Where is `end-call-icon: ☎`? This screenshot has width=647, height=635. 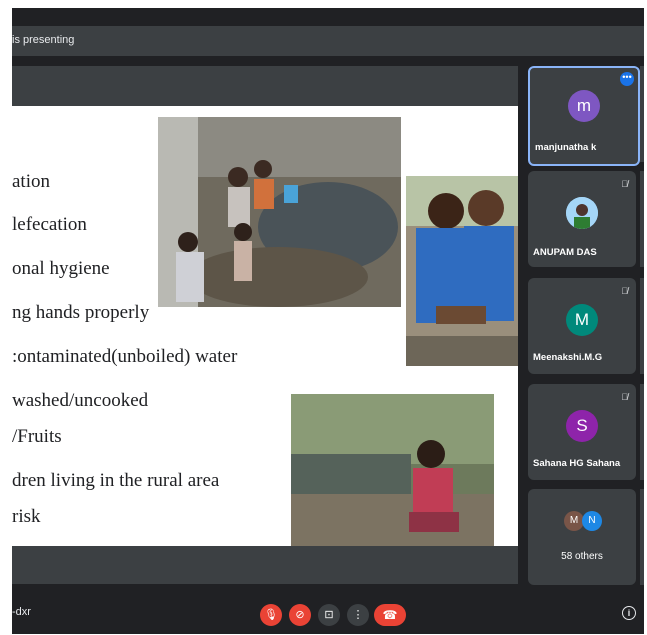 end-call-icon: ☎ is located at coordinates (390, 615).